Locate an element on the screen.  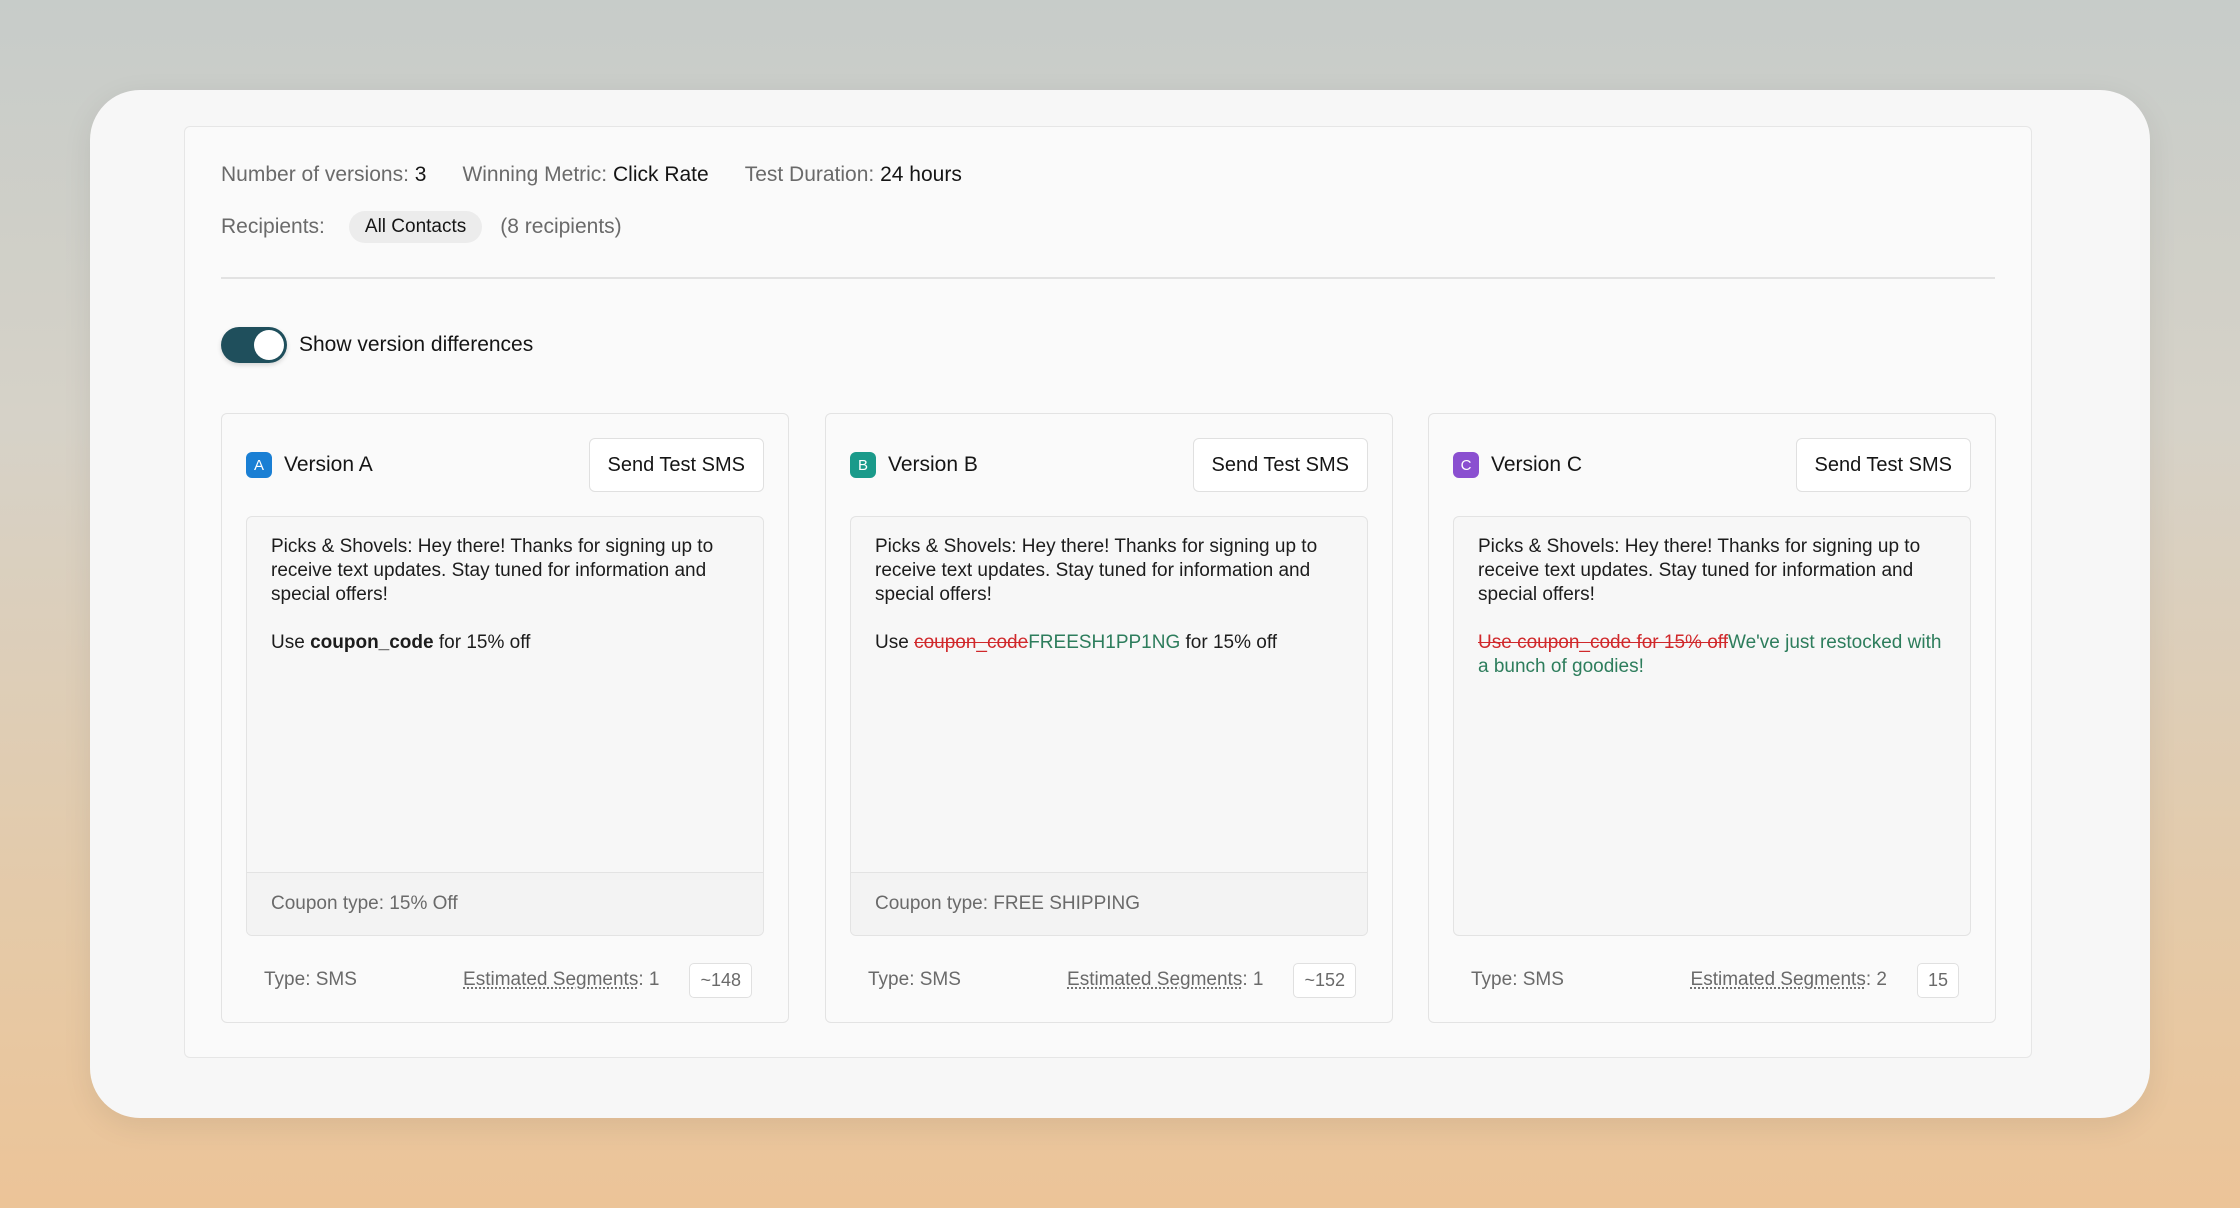
message-coupon-line: Use coupon_codeFREESH1PP1NG for 15% off is located at coordinates (1076, 642).